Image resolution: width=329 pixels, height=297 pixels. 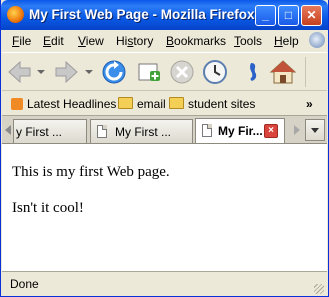 I want to click on paragraph-1: This is my first Web page., so click(x=91, y=172).